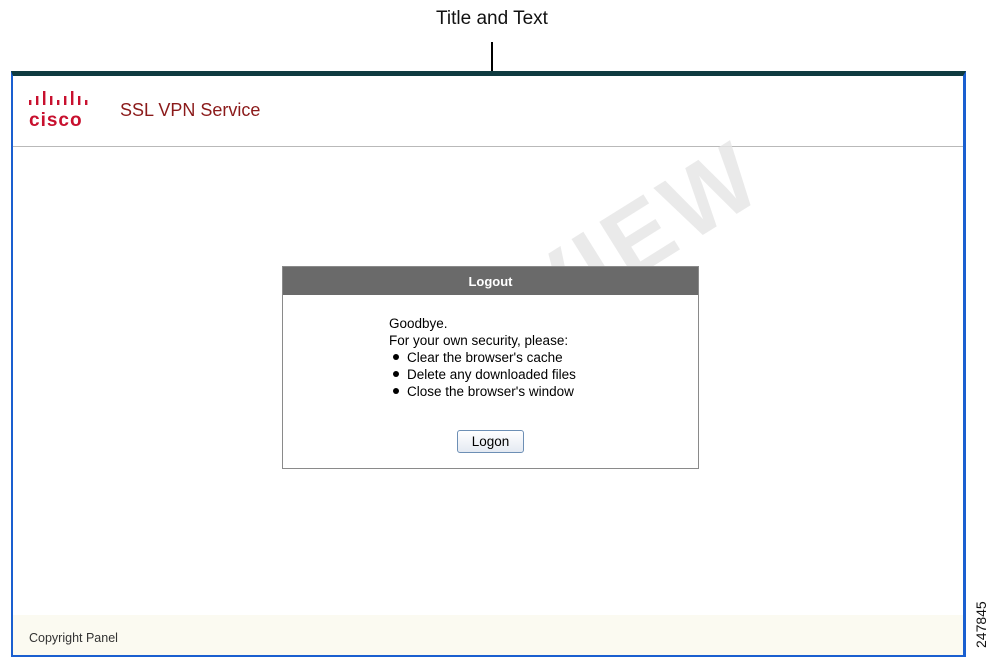 This screenshot has height=660, width=997. I want to click on service-title: SSL VPN Service, so click(190, 110).